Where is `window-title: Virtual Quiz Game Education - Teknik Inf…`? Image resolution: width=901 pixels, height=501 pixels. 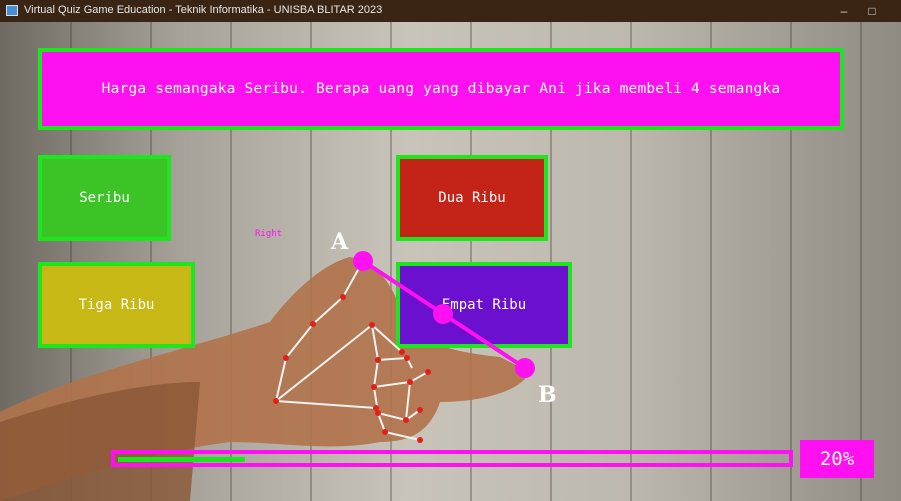 window-title: Virtual Quiz Game Education - Teknik Inf… is located at coordinates (203, 10).